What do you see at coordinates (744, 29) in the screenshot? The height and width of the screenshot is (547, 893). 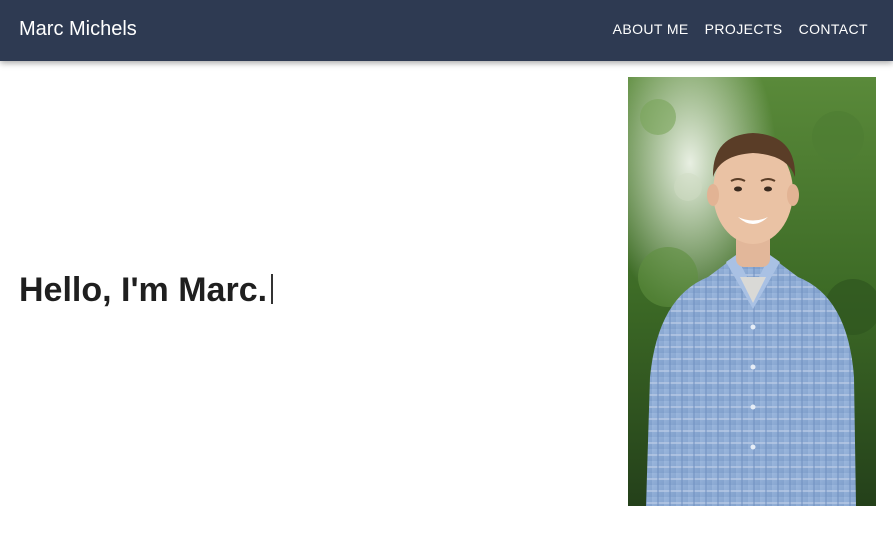 I see `nav-link-projects: PROJECTS` at bounding box center [744, 29].